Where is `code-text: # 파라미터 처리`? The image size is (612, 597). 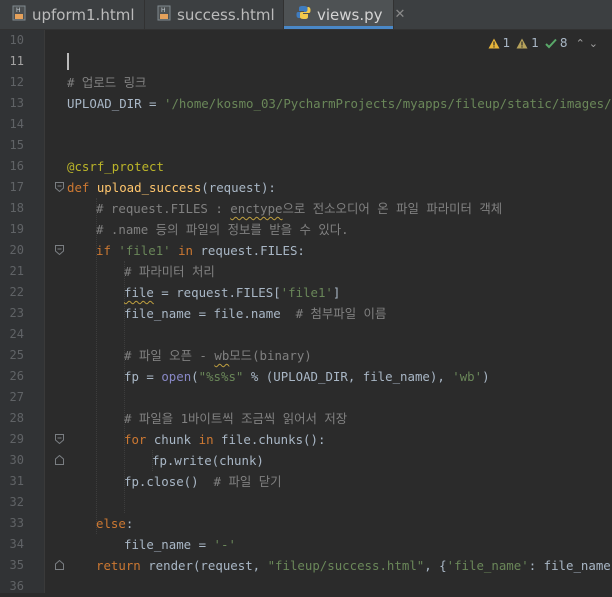 code-text: # 파라미터 처리 is located at coordinates (169, 271).